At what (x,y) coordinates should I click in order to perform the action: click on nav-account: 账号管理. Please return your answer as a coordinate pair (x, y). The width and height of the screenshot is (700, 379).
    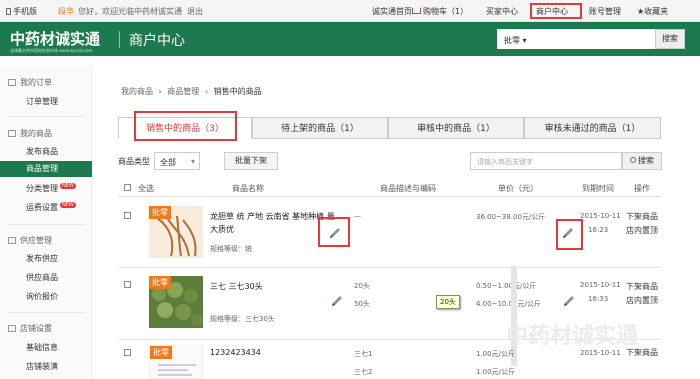
    Looking at the image, I should click on (605, 11).